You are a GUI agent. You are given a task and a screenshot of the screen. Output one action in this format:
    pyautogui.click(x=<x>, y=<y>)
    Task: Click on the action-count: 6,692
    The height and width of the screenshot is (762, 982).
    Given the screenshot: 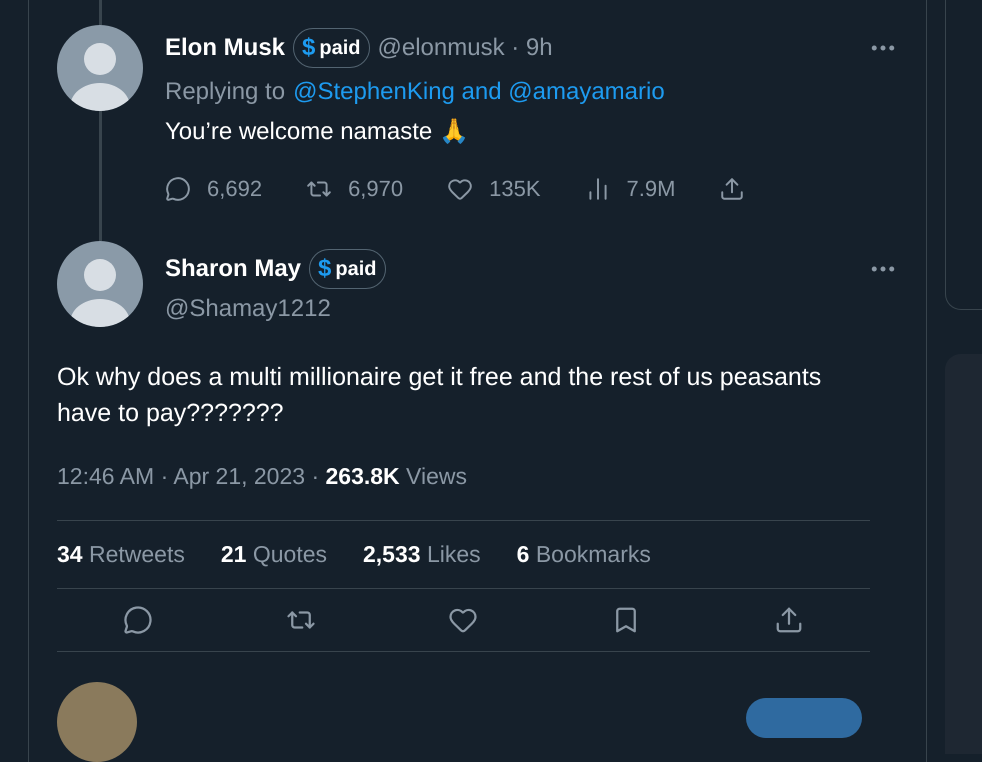 What is the action you would take?
    pyautogui.click(x=234, y=189)
    